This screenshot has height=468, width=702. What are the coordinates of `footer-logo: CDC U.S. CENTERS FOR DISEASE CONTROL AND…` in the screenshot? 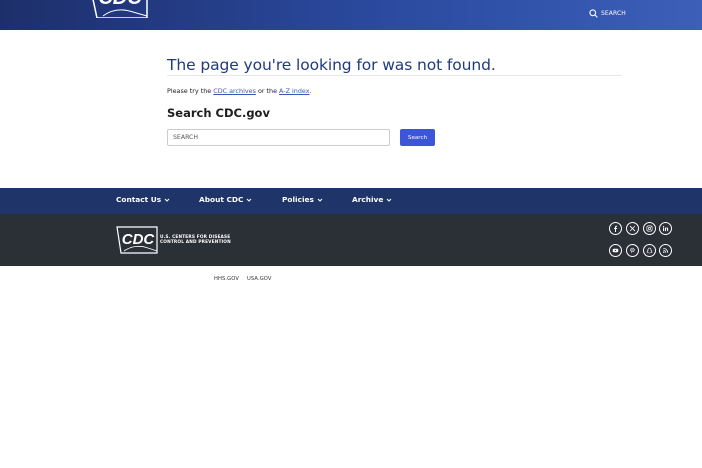 It's located at (176, 240).